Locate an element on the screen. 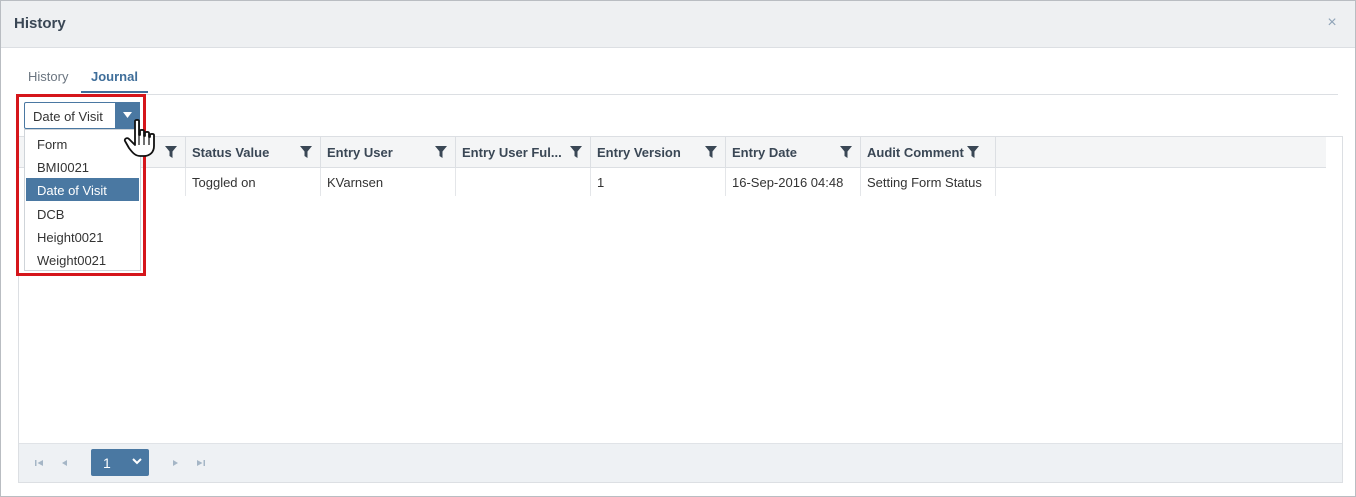 The height and width of the screenshot is (497, 1356). column-header-label: Entry Version is located at coordinates (639, 152).